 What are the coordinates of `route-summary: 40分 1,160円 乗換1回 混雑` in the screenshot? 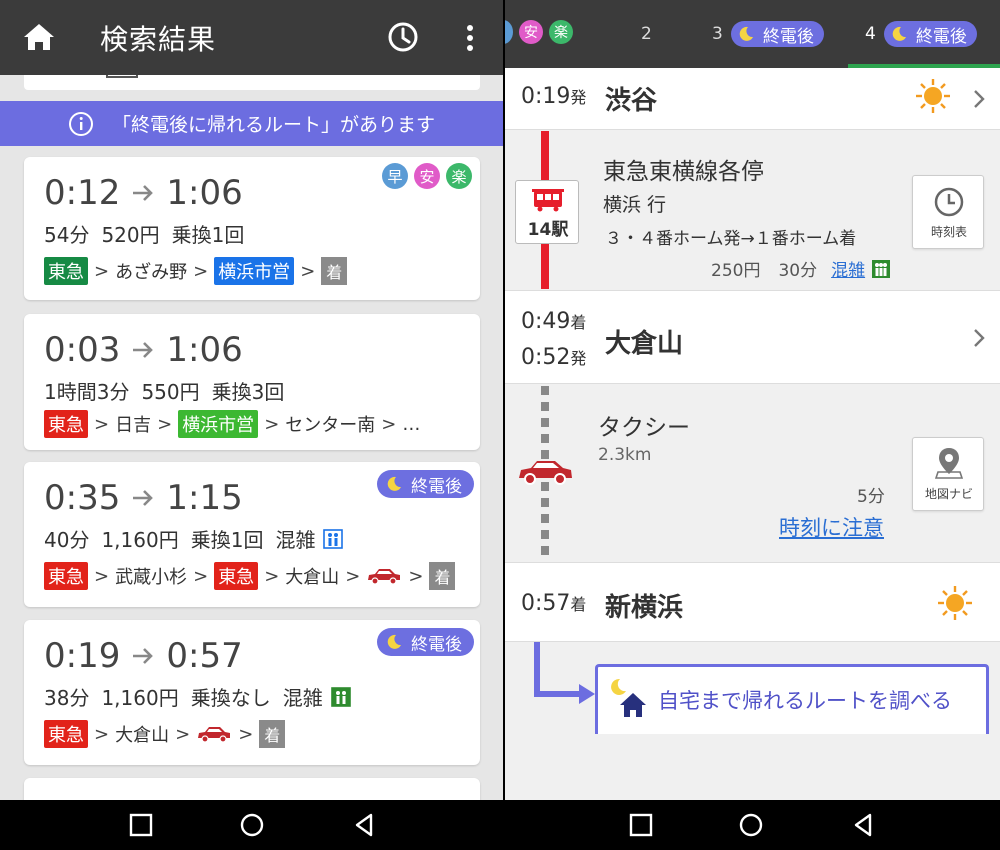 It's located at (194, 538).